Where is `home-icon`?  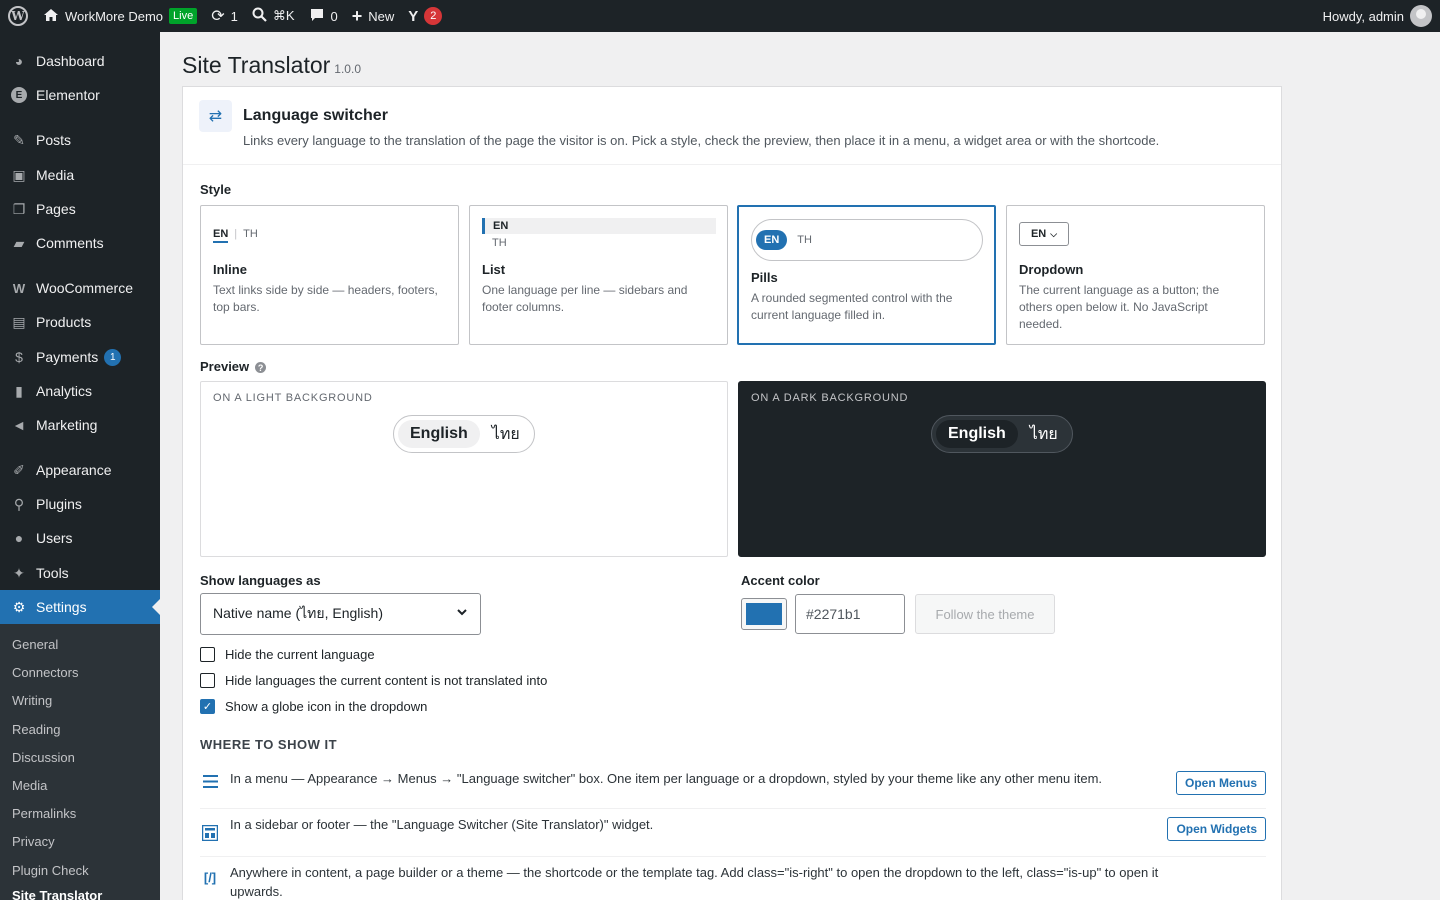
home-icon is located at coordinates (51, 16).